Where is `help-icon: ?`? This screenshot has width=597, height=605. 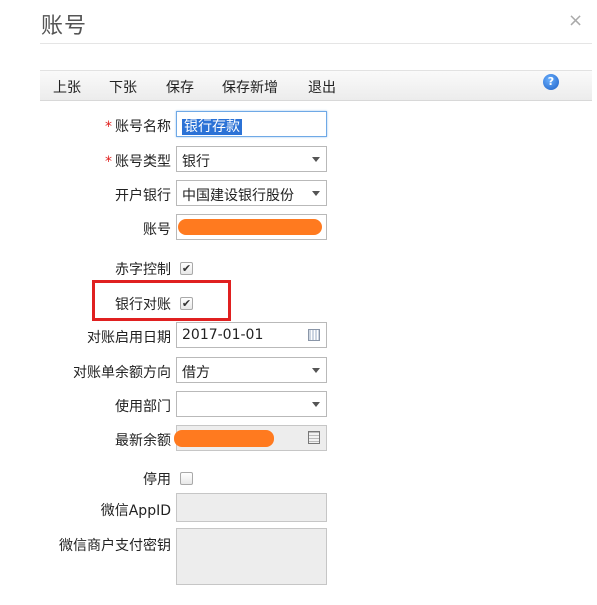
help-icon: ? is located at coordinates (551, 82).